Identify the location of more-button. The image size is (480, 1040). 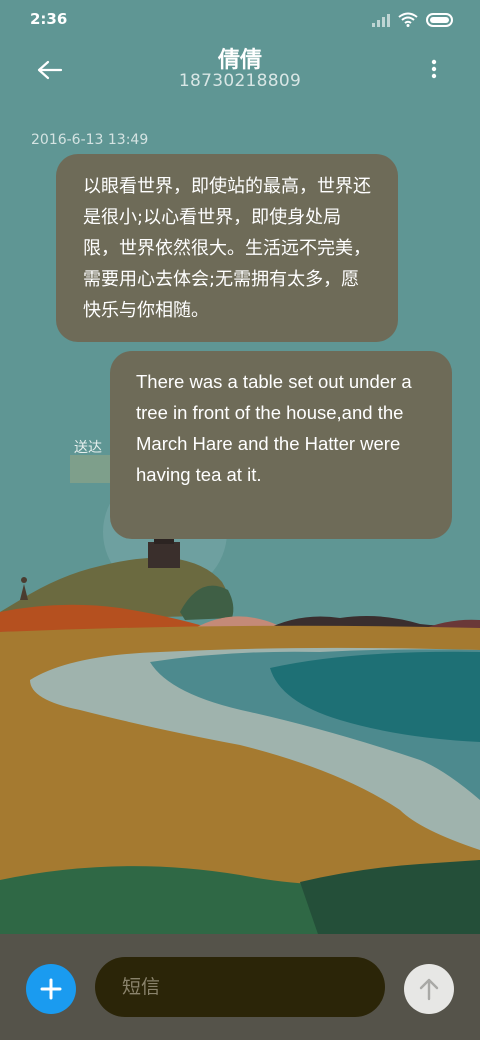
(434, 69).